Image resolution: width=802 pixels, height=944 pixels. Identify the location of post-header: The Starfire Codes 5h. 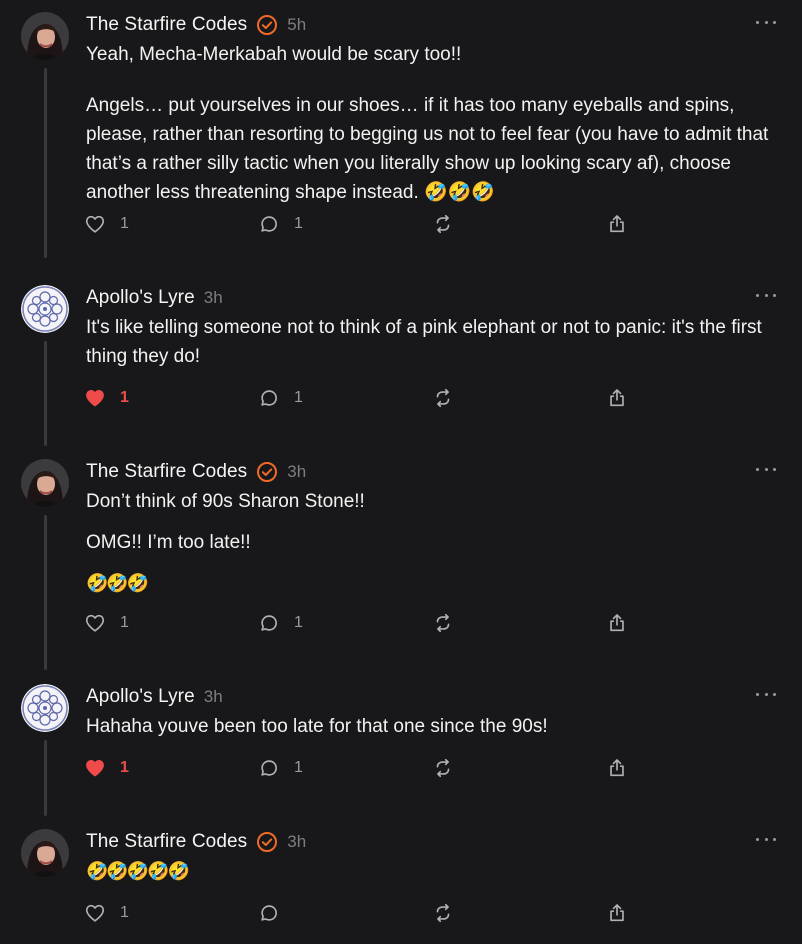
(196, 25).